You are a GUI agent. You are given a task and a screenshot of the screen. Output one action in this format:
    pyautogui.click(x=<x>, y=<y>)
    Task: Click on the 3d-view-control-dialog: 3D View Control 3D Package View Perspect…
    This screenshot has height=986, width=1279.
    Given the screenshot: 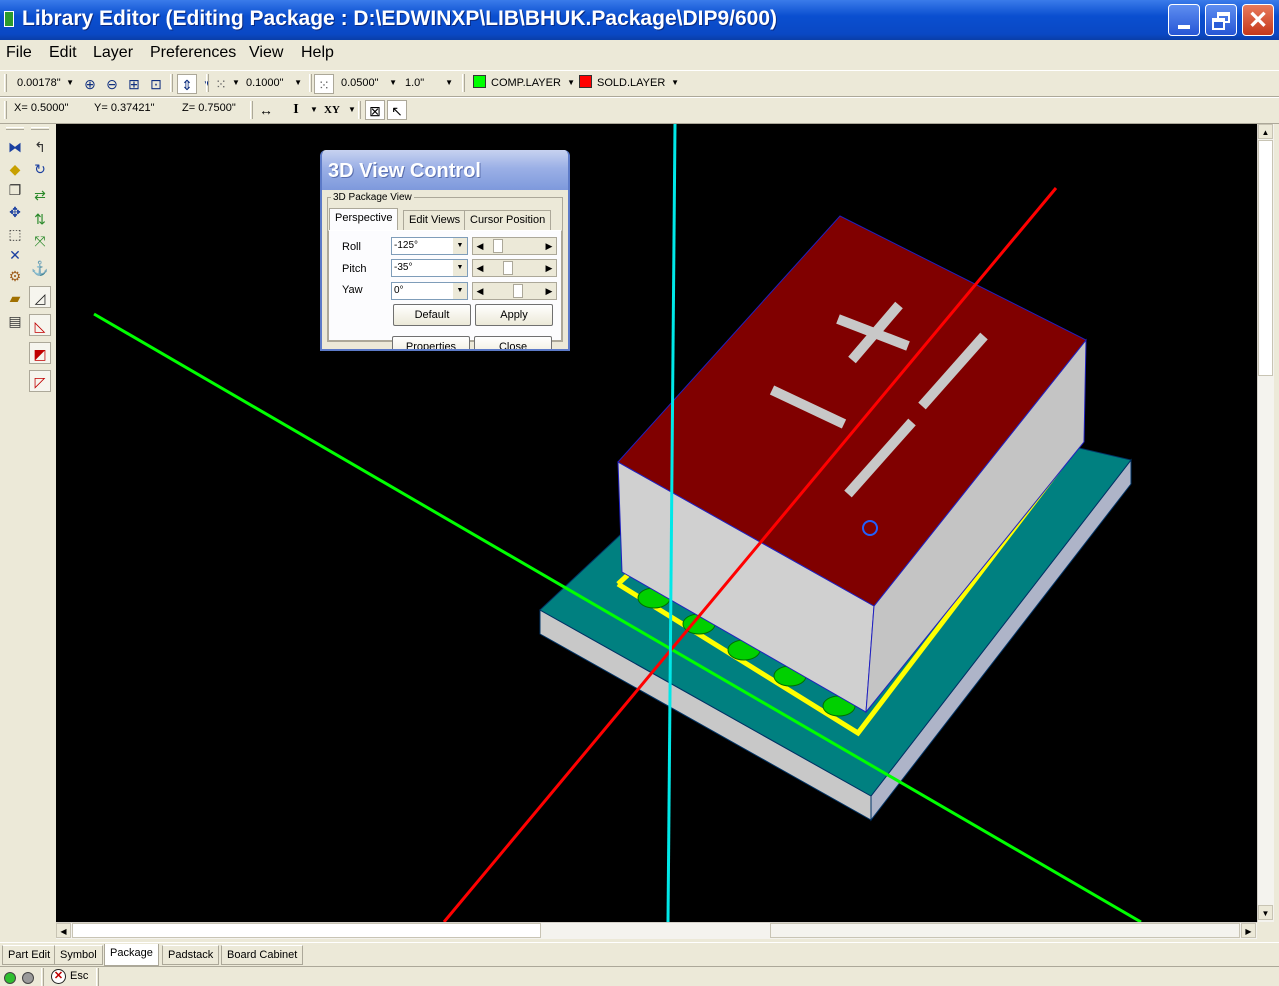 What is the action you would take?
    pyautogui.click(x=445, y=250)
    